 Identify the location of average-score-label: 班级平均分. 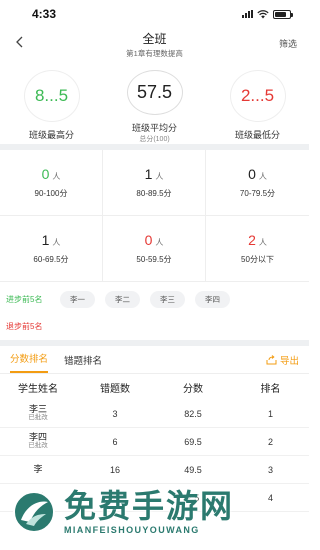
(154, 128).